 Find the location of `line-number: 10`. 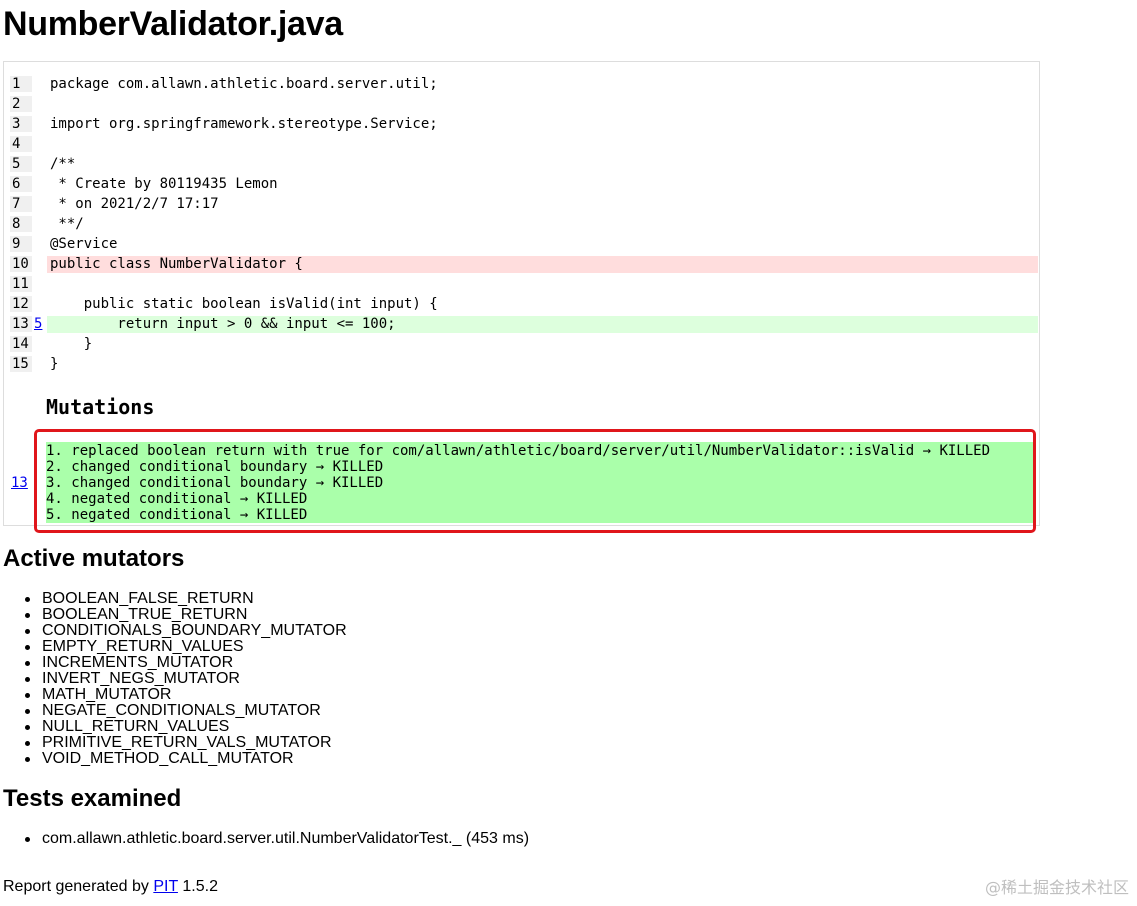

line-number: 10 is located at coordinates (21, 264).